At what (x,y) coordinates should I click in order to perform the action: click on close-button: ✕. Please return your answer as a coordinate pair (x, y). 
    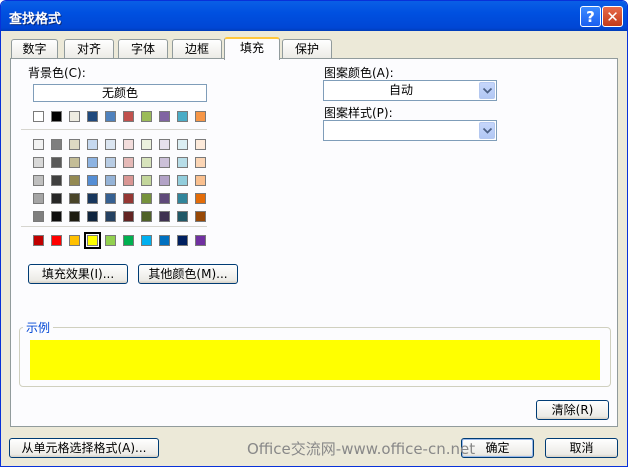
    Looking at the image, I should click on (612, 16).